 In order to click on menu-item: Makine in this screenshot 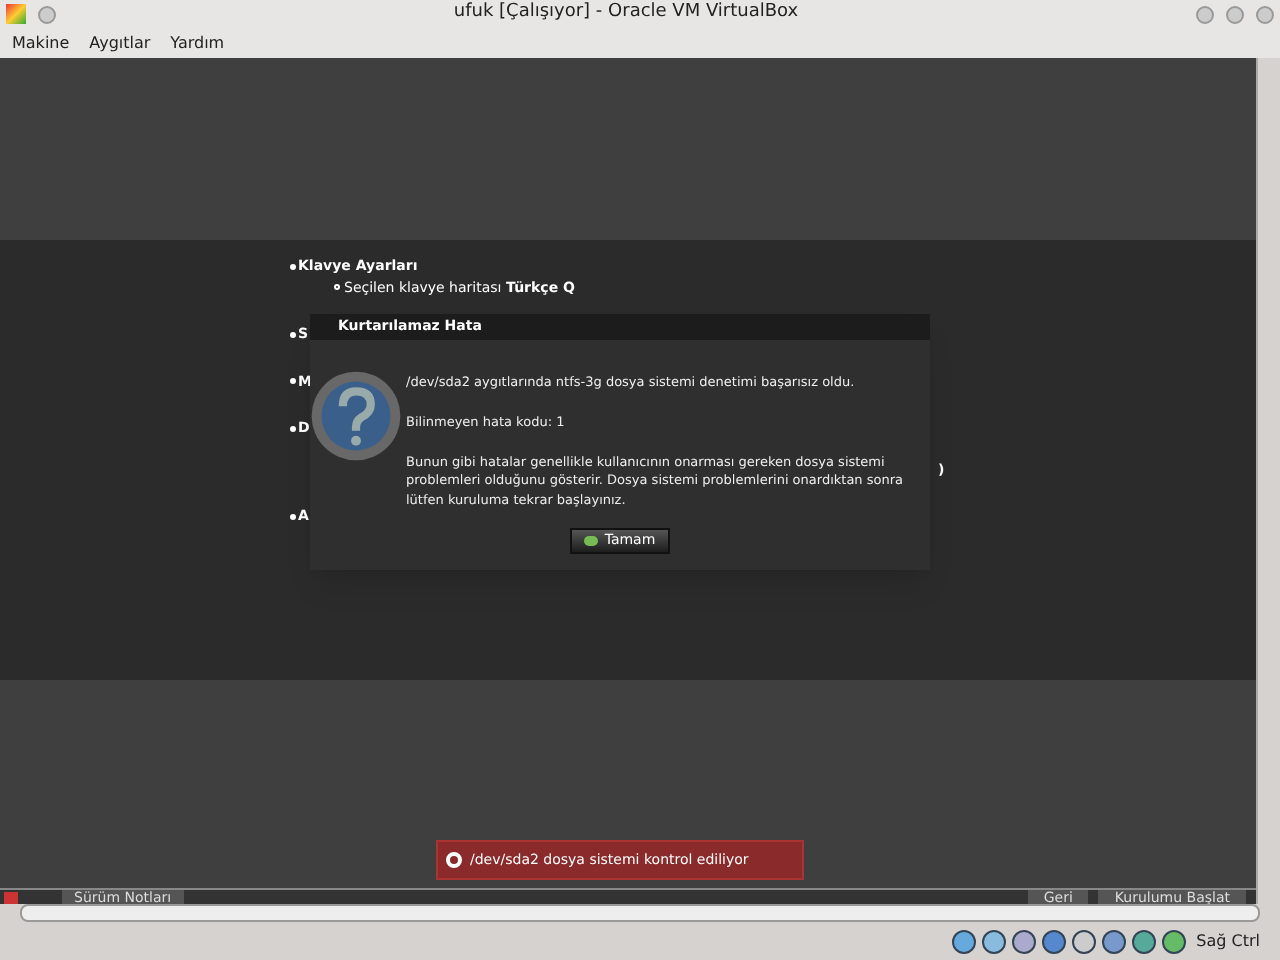, I will do `click(41, 43)`.